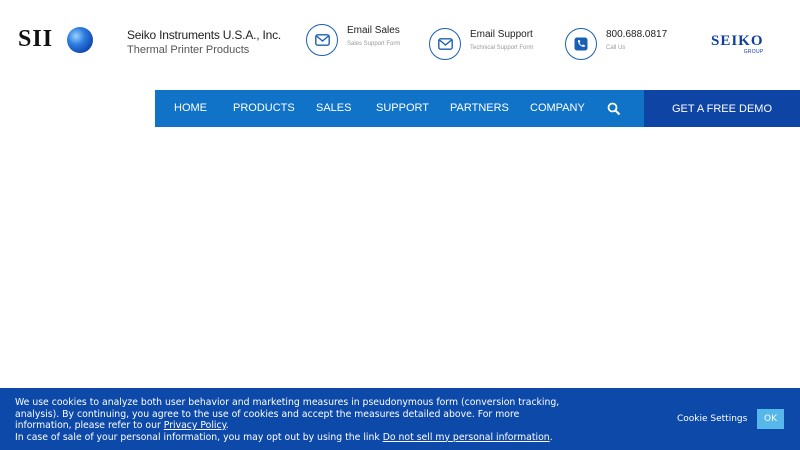  Describe the element at coordinates (501, 34) in the screenshot. I see `email-support-title: Email Support` at that location.